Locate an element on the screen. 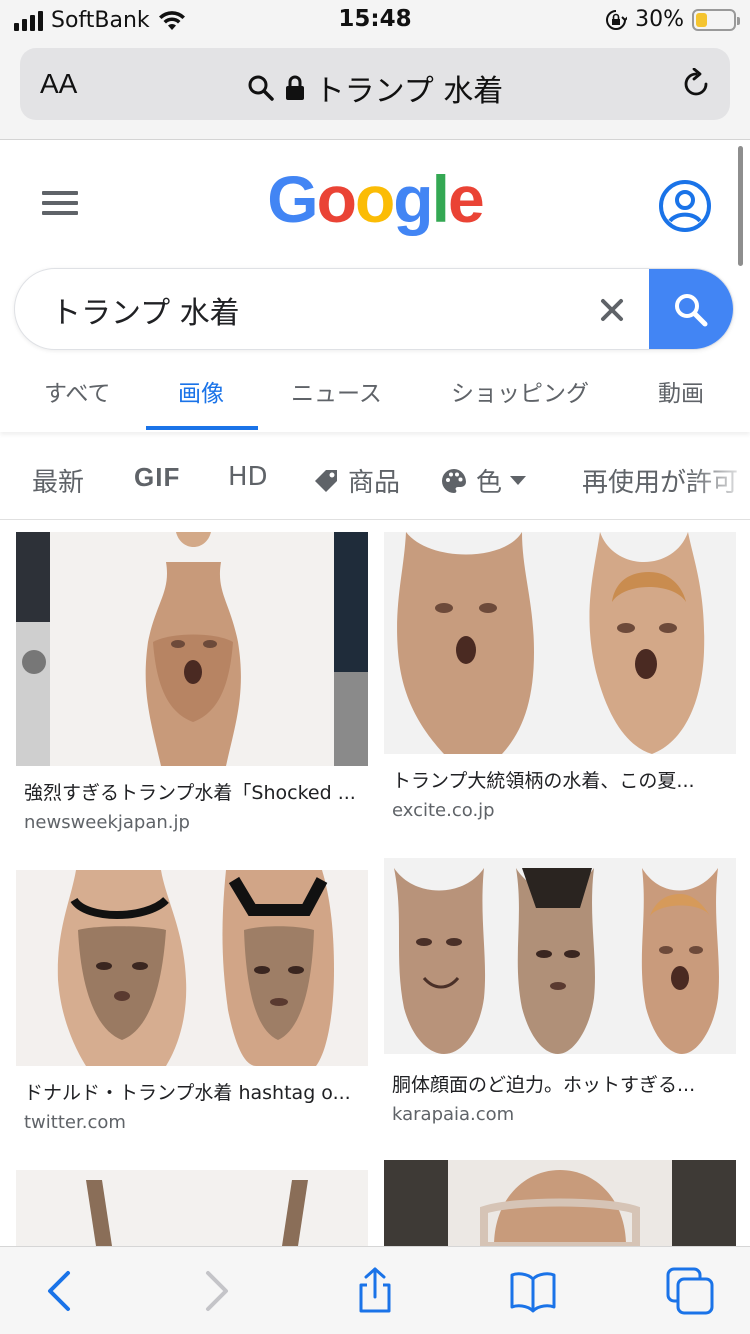 The height and width of the screenshot is (1334, 750). tabs-icon is located at coordinates (690, 1291).